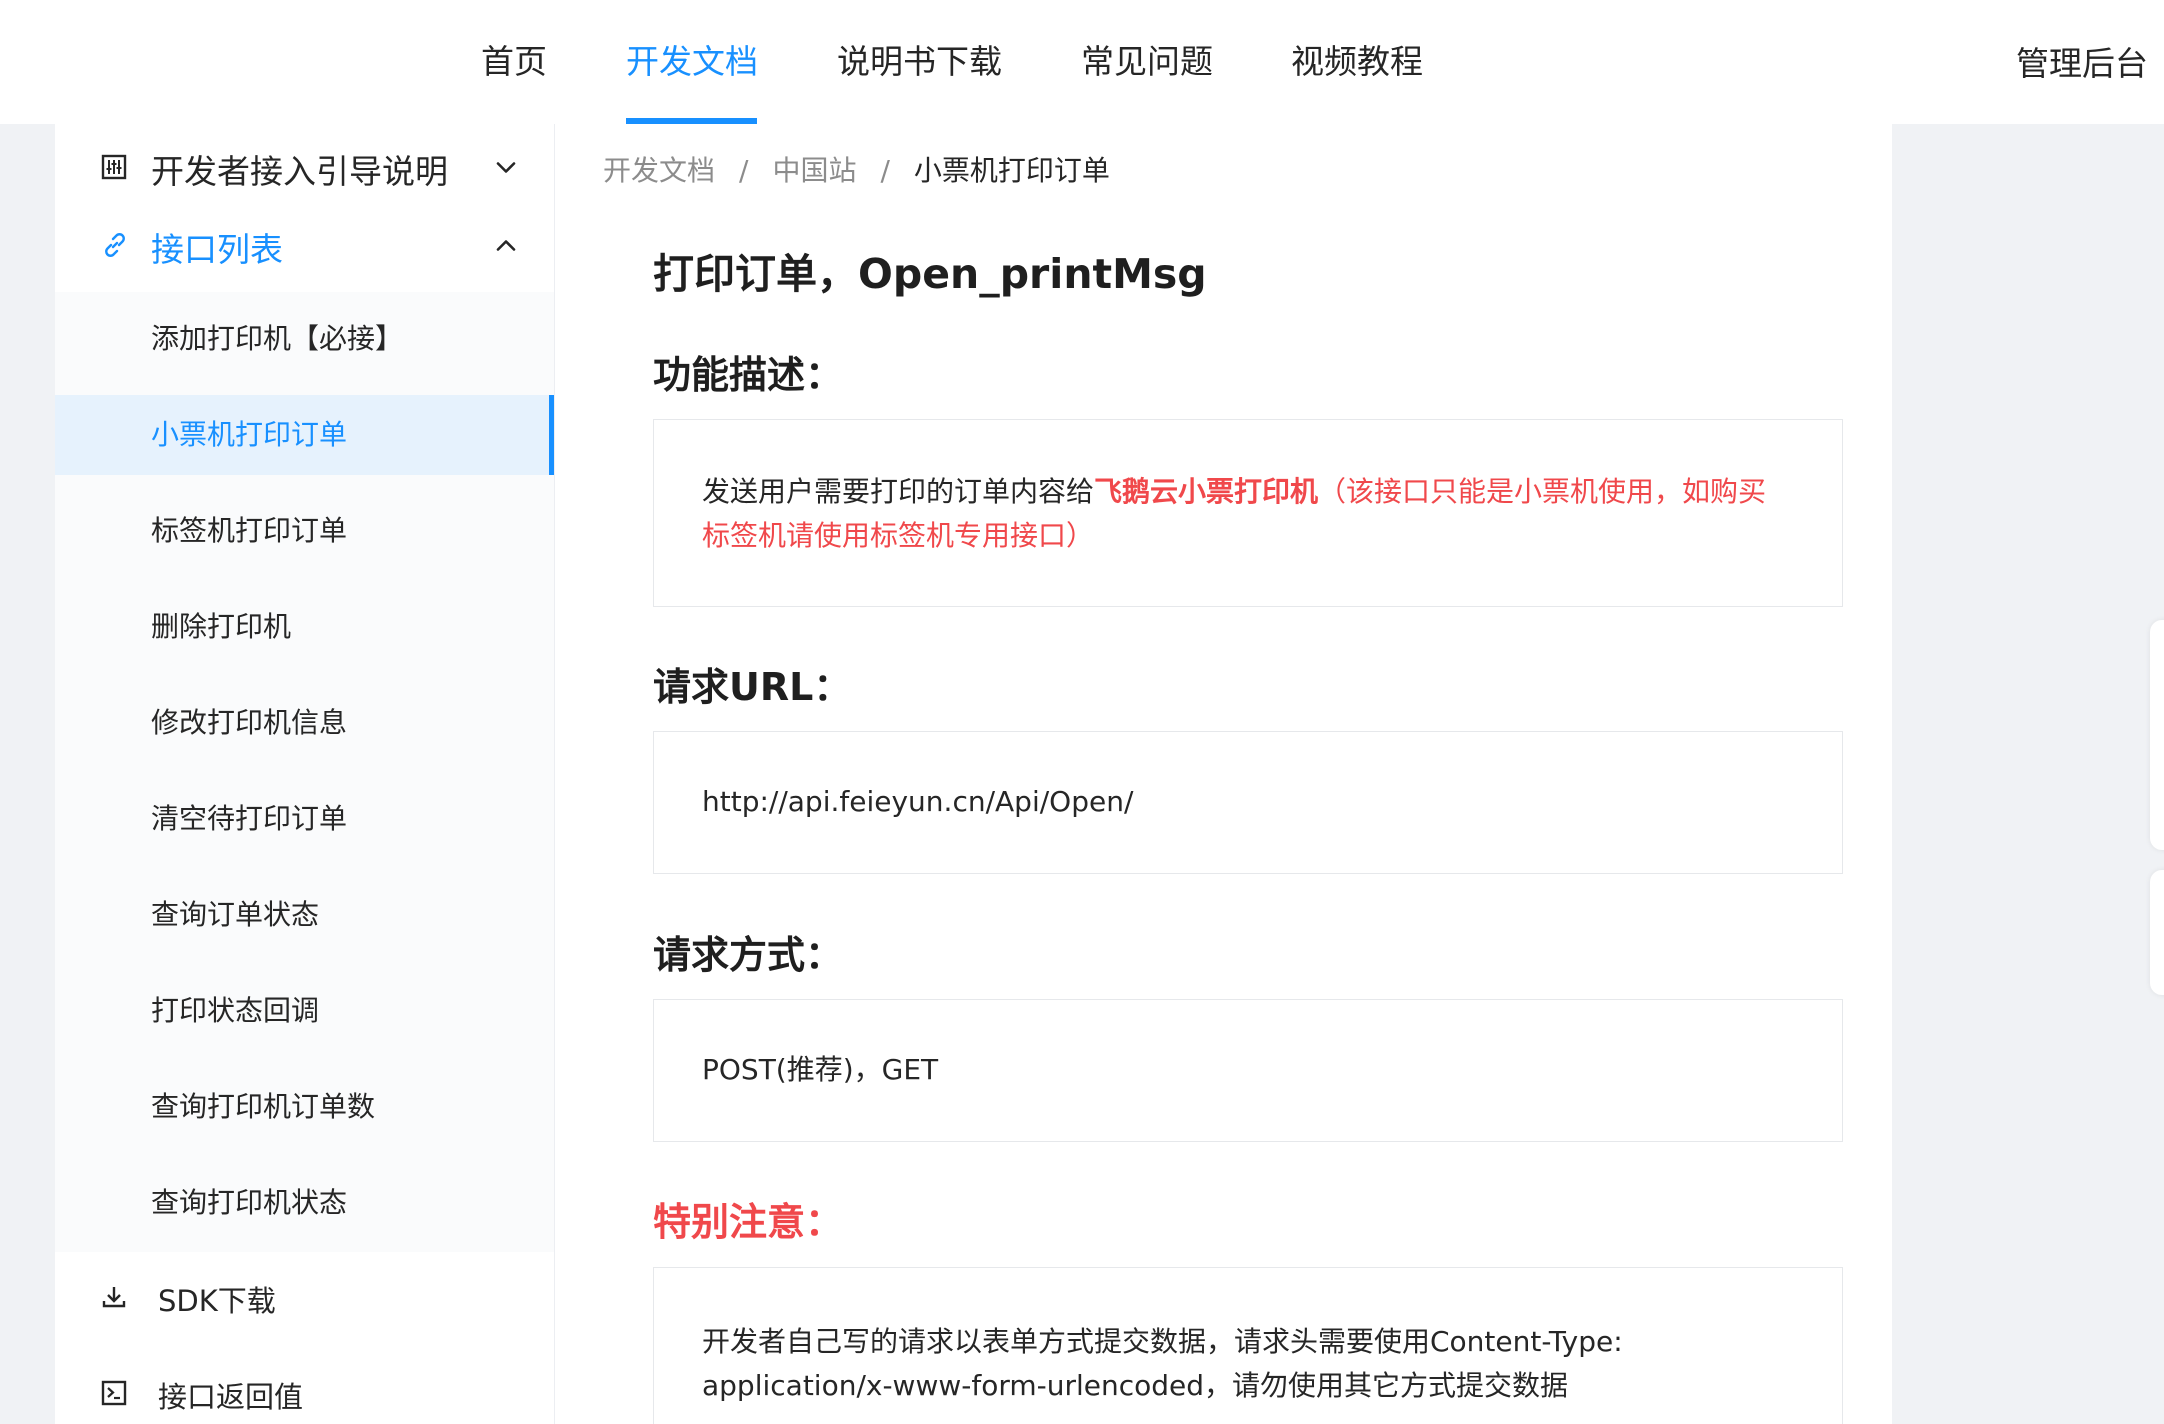 The height and width of the screenshot is (1424, 2164). I want to click on top-navigation-bar: 首页 开发文档 说明书下载 常见问题 视频教程 管理后台, so click(1082, 62).